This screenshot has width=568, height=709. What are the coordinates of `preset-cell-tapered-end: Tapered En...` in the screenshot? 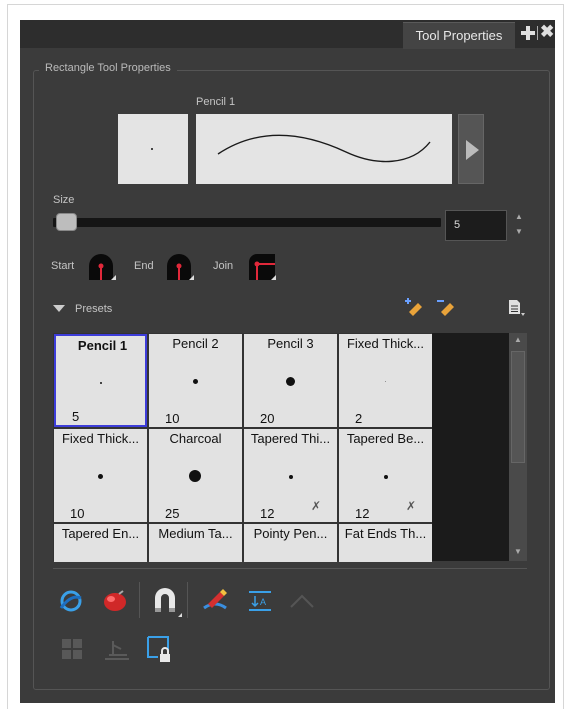 It's located at (100, 543).